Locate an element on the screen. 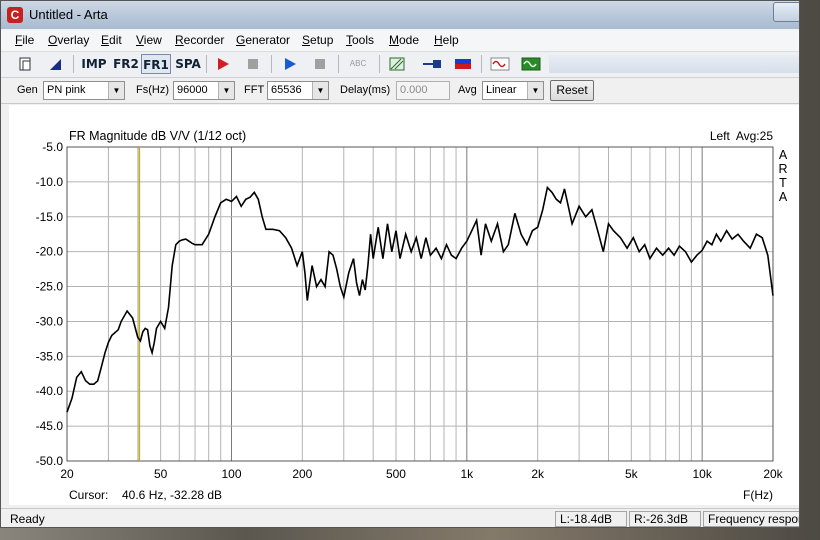 The height and width of the screenshot is (540, 820). waterfall-button is located at coordinates (397, 64).